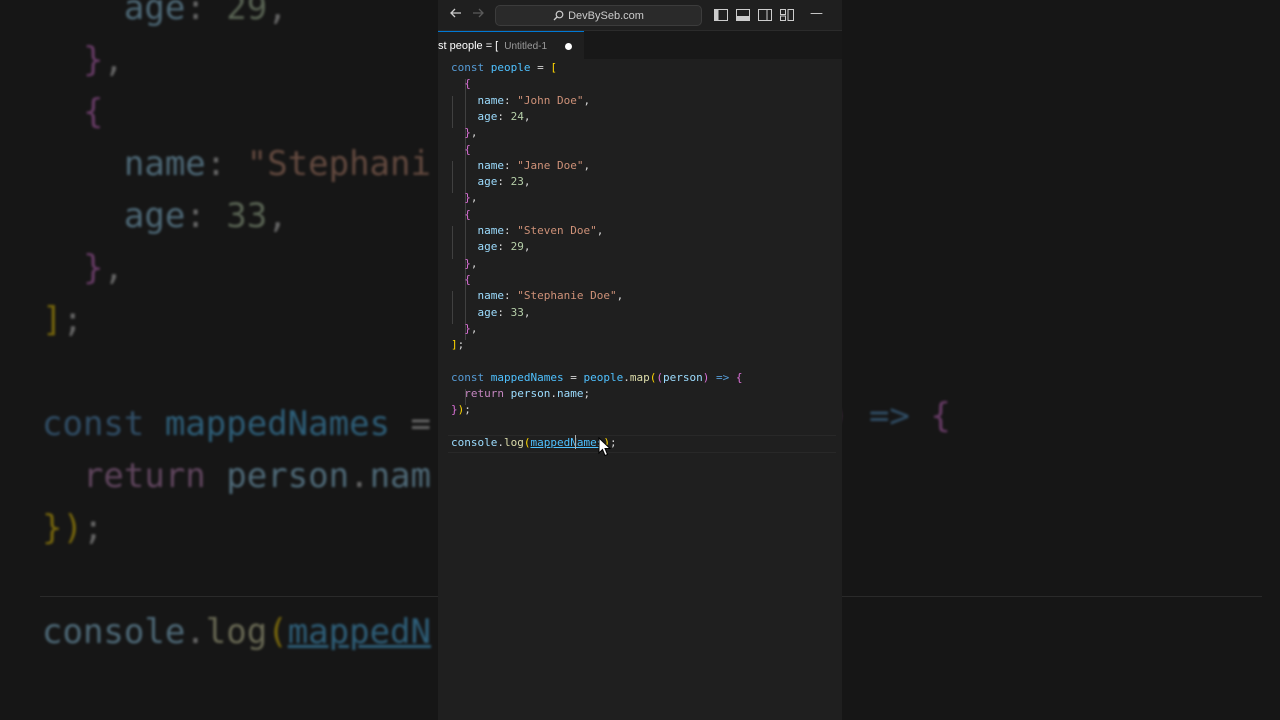 The height and width of the screenshot is (720, 1280). I want to click on search-text: DevBySeb.com, so click(606, 15).